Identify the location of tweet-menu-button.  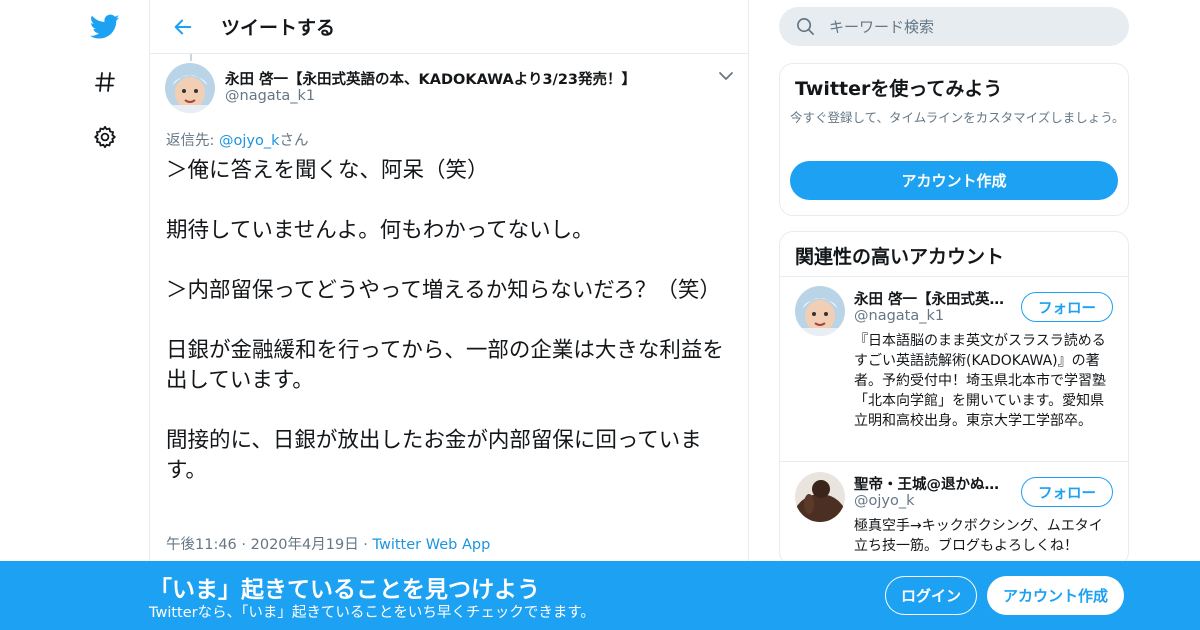
(726, 76).